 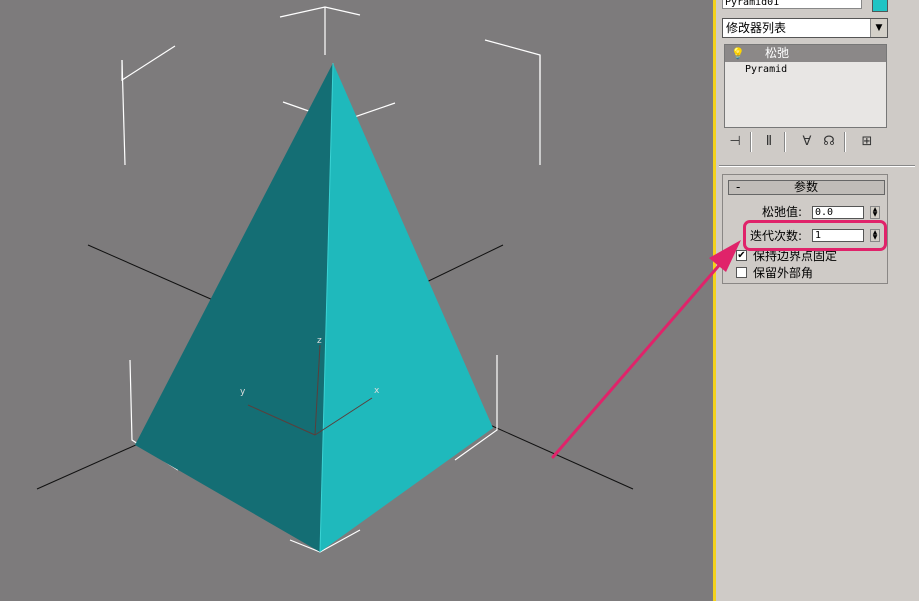 What do you see at coordinates (377, 391) in the screenshot?
I see `axis-label-x: x` at bounding box center [377, 391].